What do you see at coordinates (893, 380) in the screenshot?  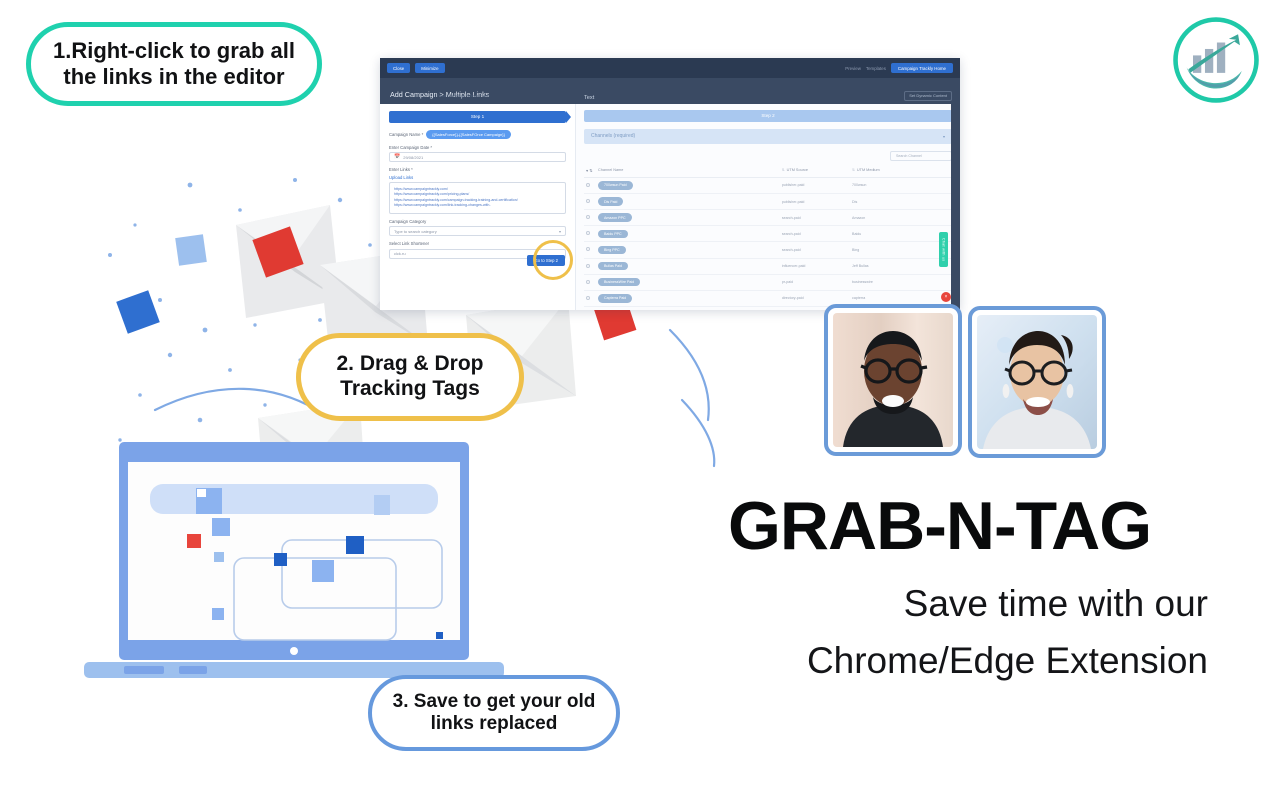 I see `portrait-photo-left` at bounding box center [893, 380].